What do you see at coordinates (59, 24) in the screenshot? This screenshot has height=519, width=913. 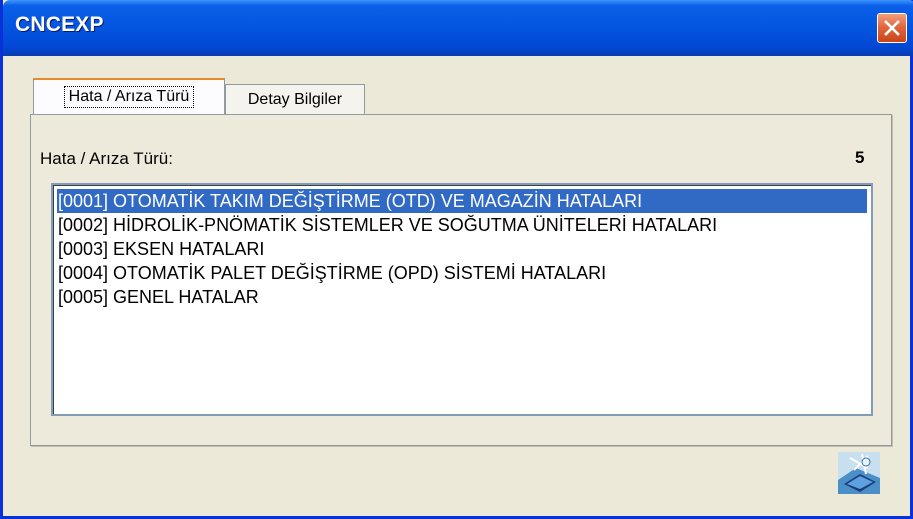 I see `window-title: CNCEXP` at bounding box center [59, 24].